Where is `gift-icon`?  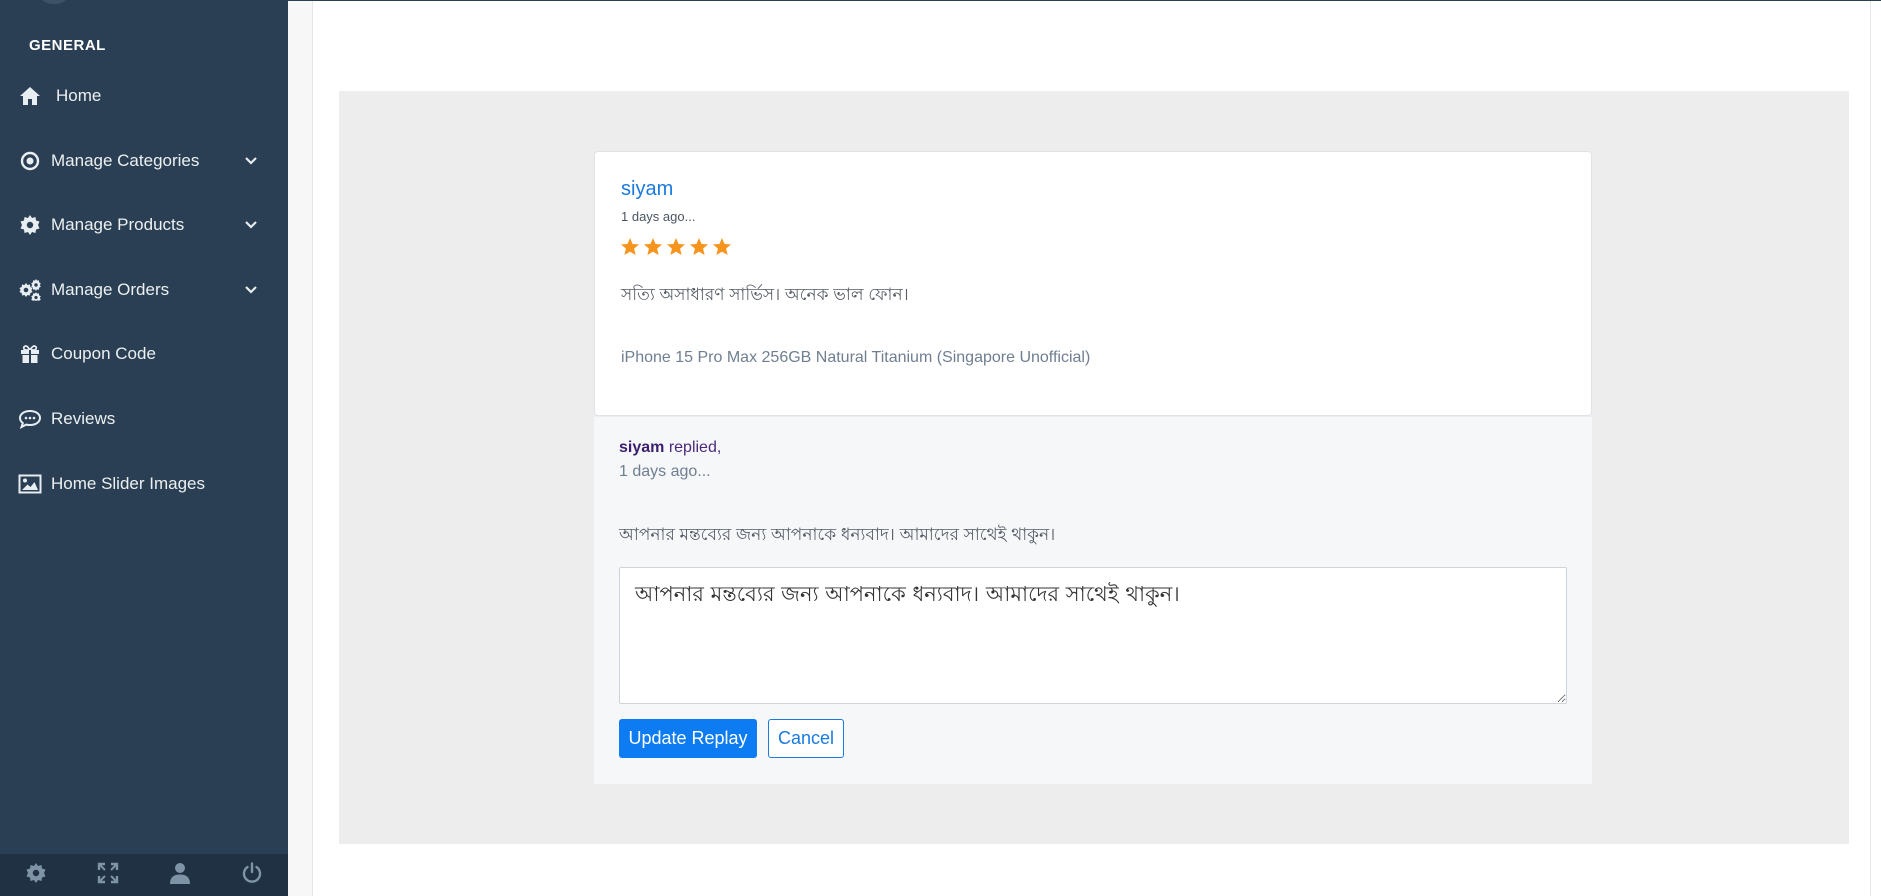 gift-icon is located at coordinates (30, 354).